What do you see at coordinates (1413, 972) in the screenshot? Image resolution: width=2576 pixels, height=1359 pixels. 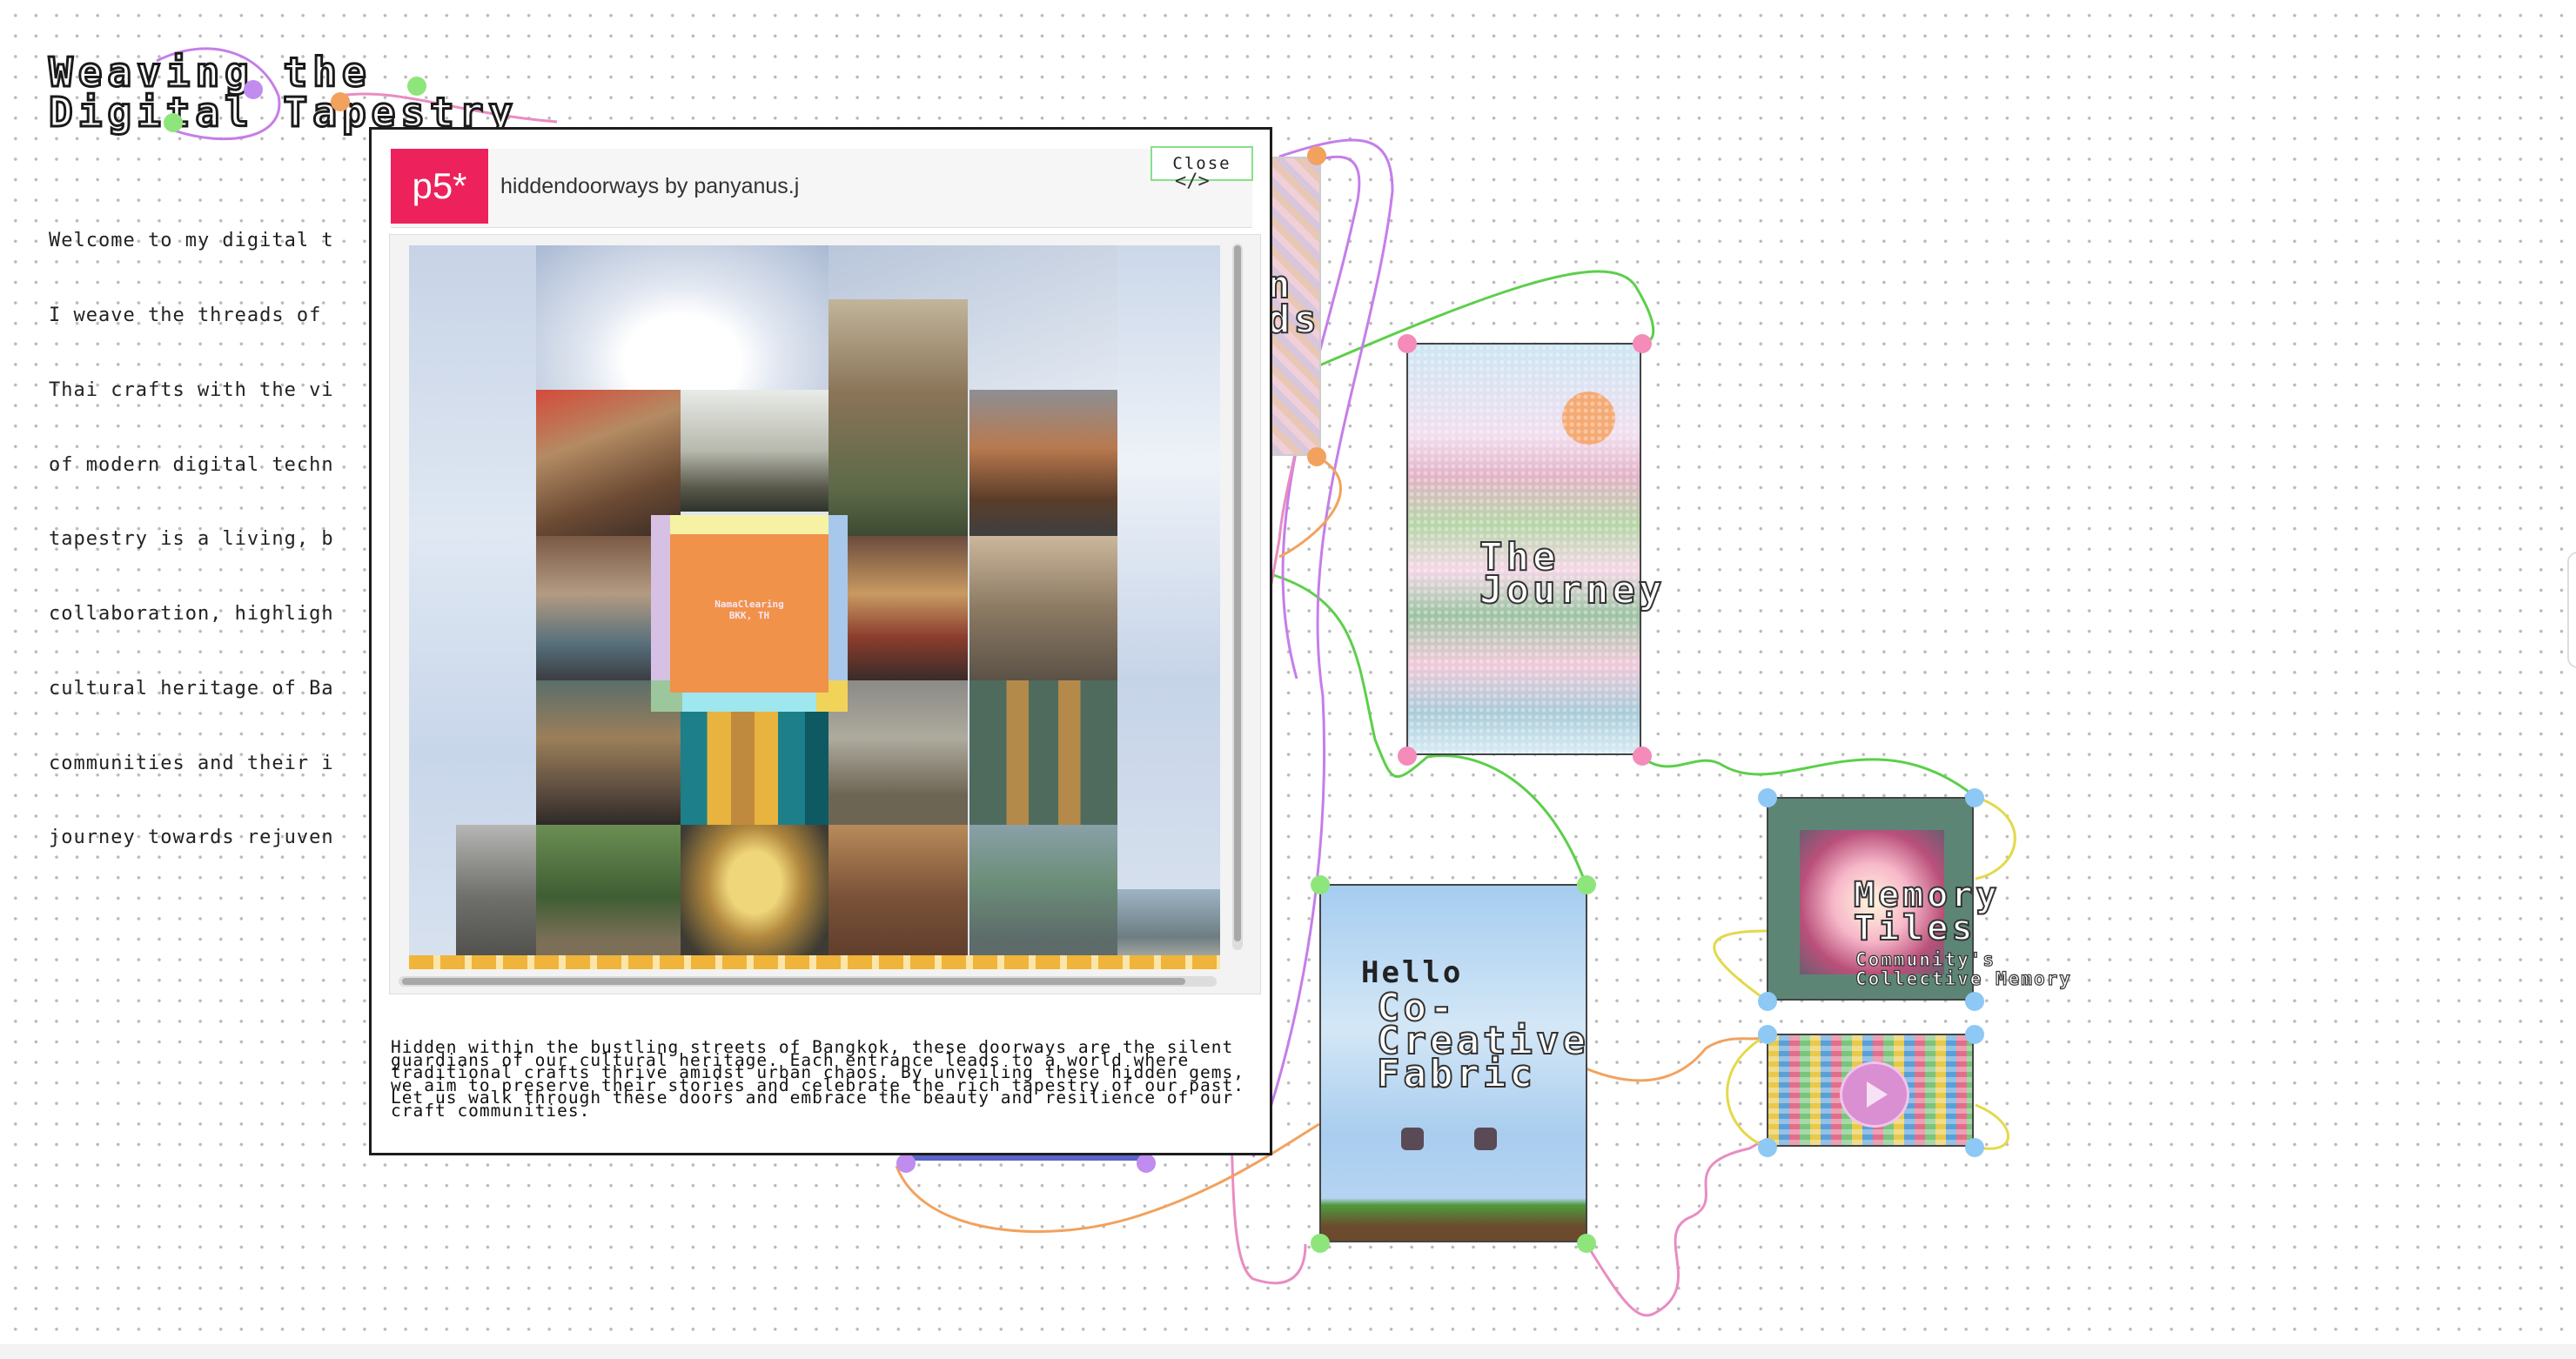 I see `fabric-inner-text: Hello` at bounding box center [1413, 972].